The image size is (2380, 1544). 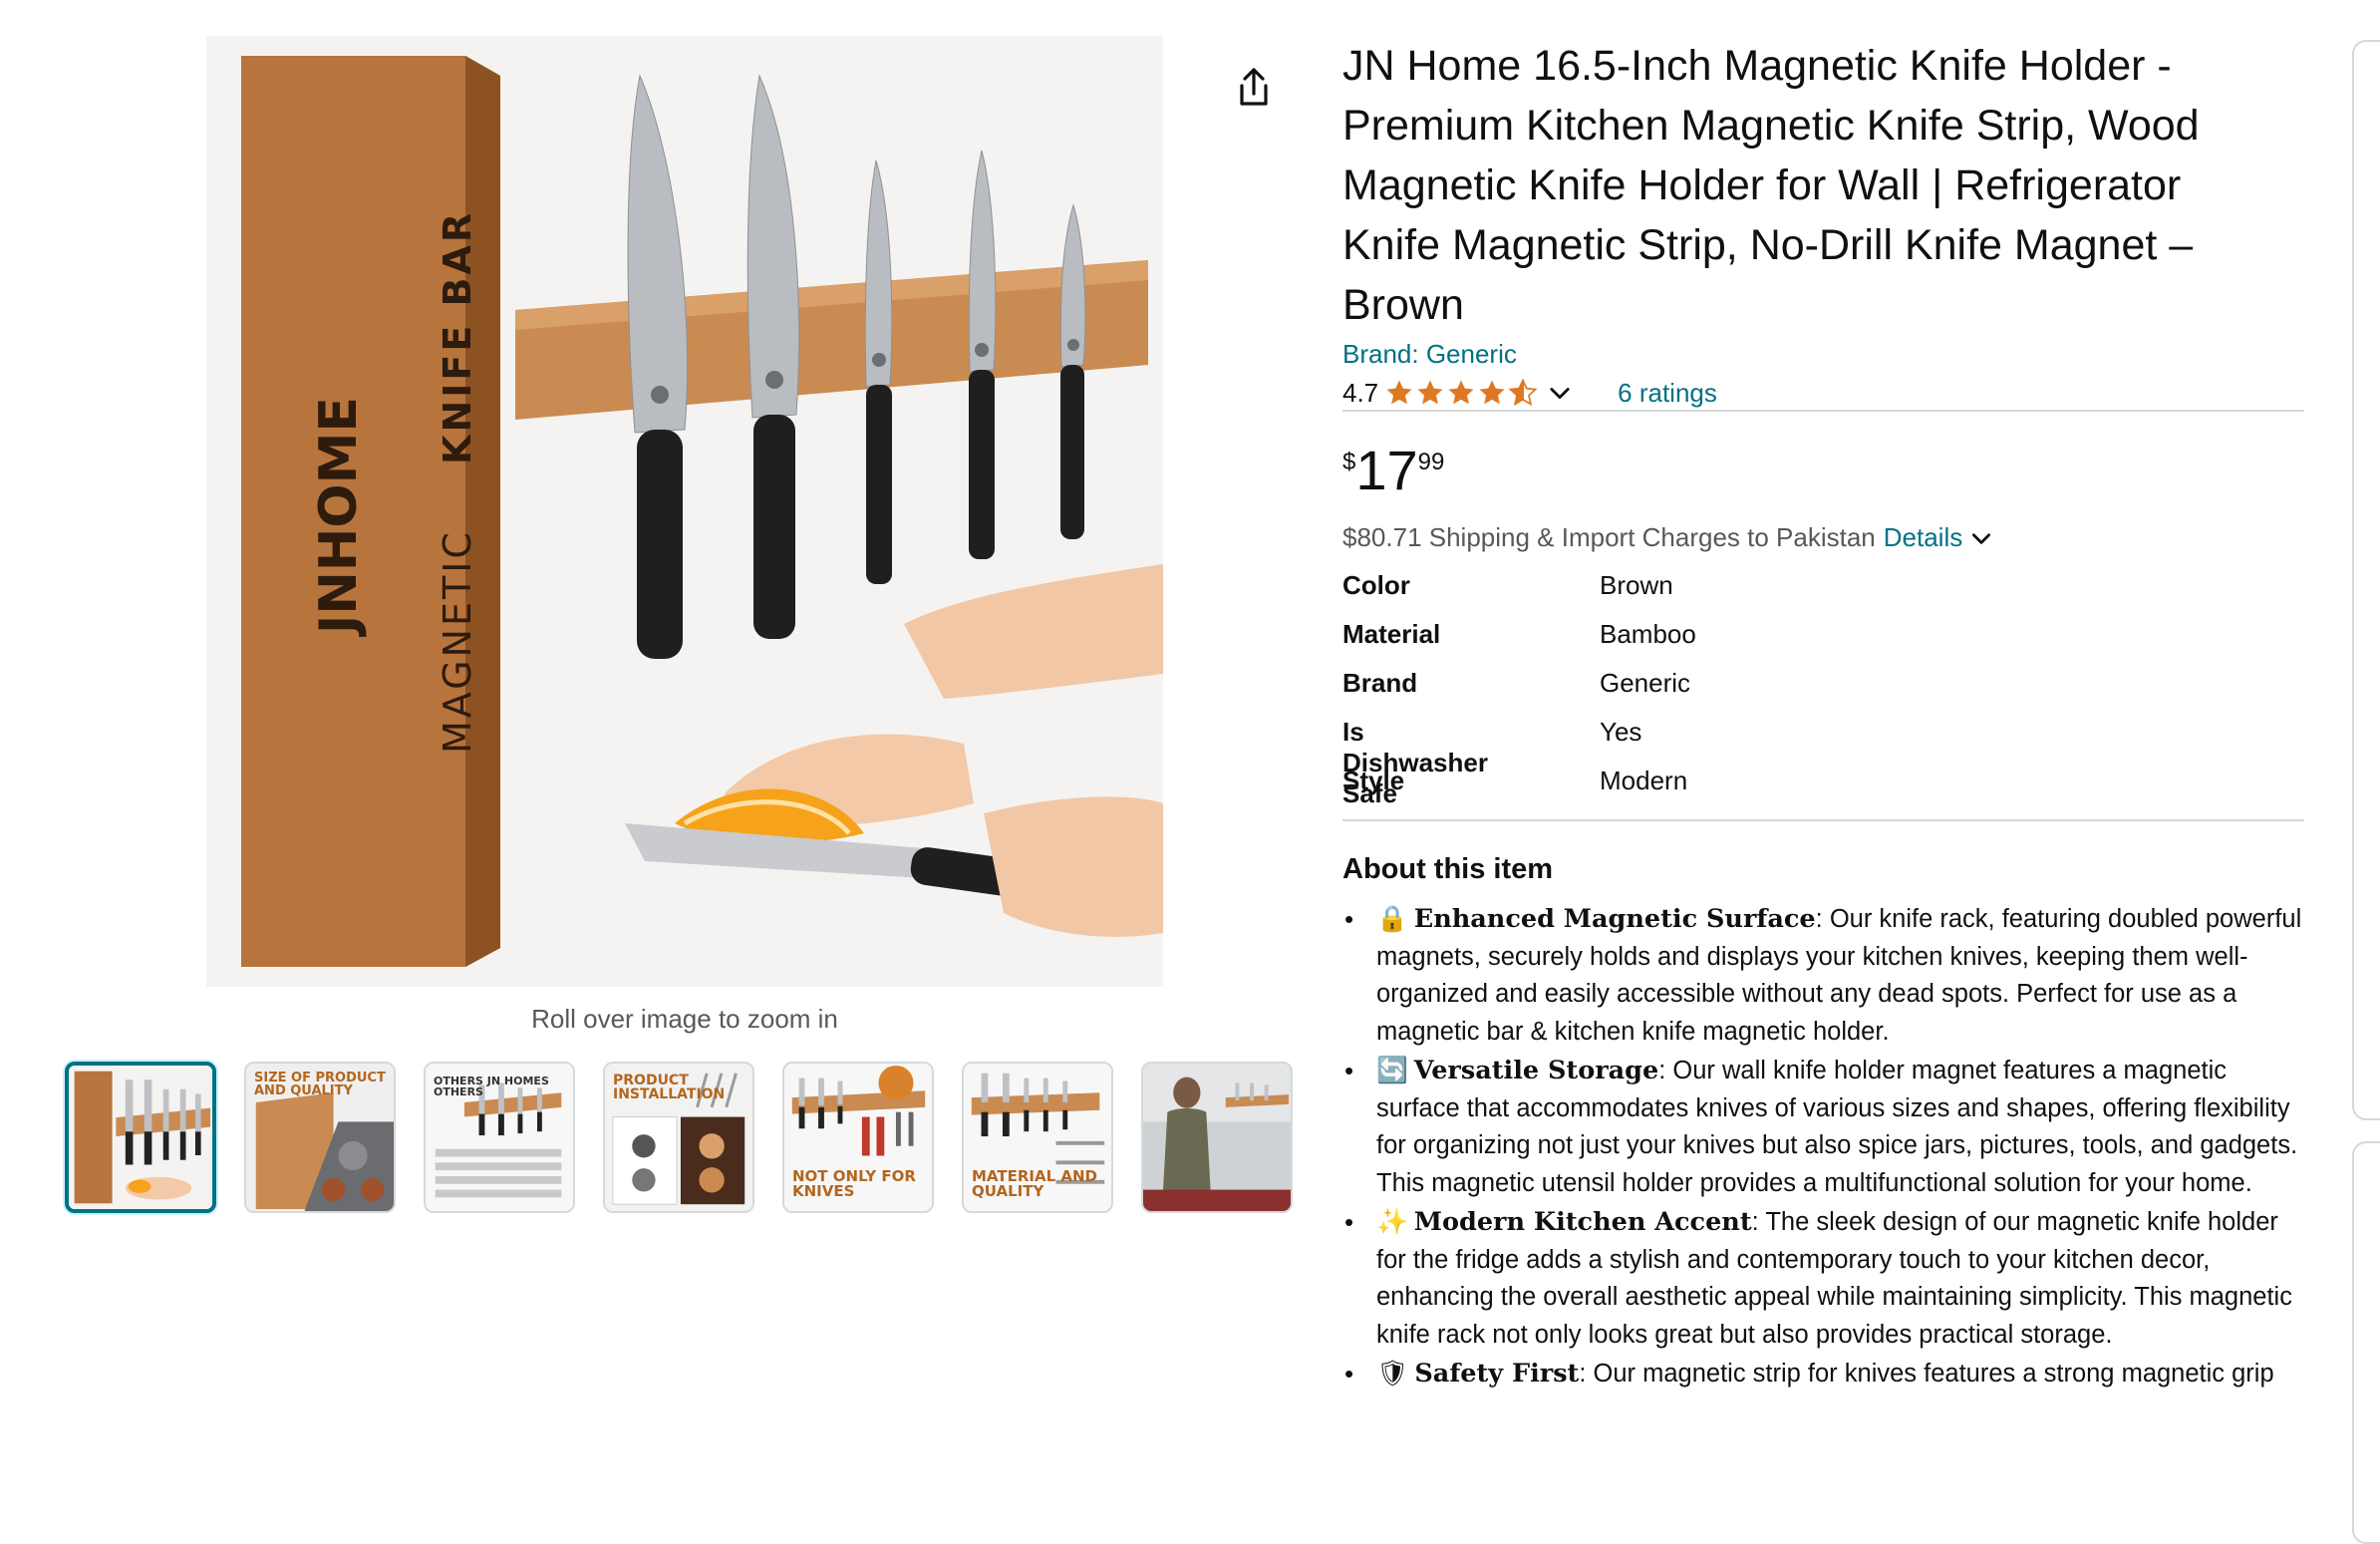 I want to click on shield-icon: 🛡, so click(x=1392, y=1374).